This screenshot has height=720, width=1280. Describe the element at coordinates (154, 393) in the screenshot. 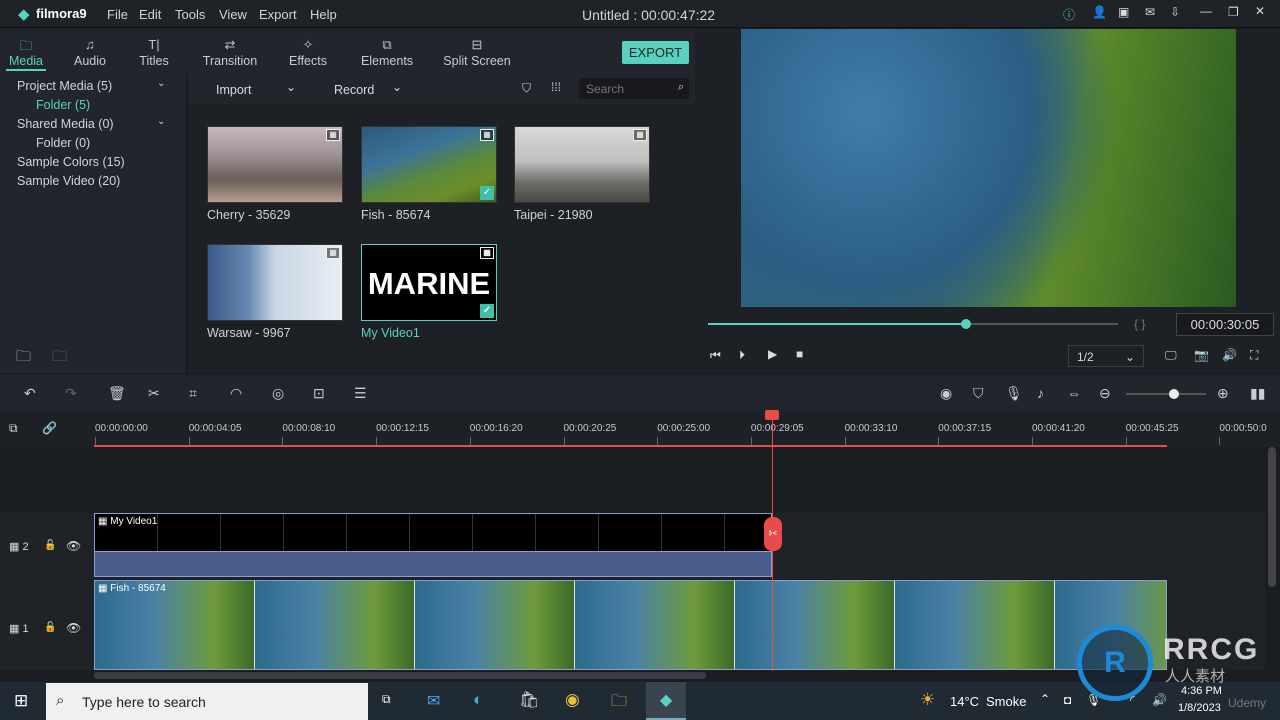

I see `cut-icon: ✂` at that location.